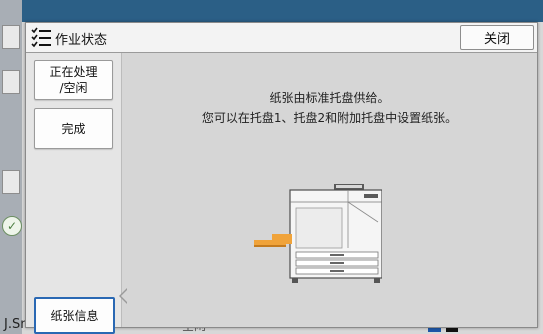 This screenshot has width=543, height=334. What do you see at coordinates (74, 315) in the screenshot?
I see `paper-info-button: 纸张信息` at bounding box center [74, 315].